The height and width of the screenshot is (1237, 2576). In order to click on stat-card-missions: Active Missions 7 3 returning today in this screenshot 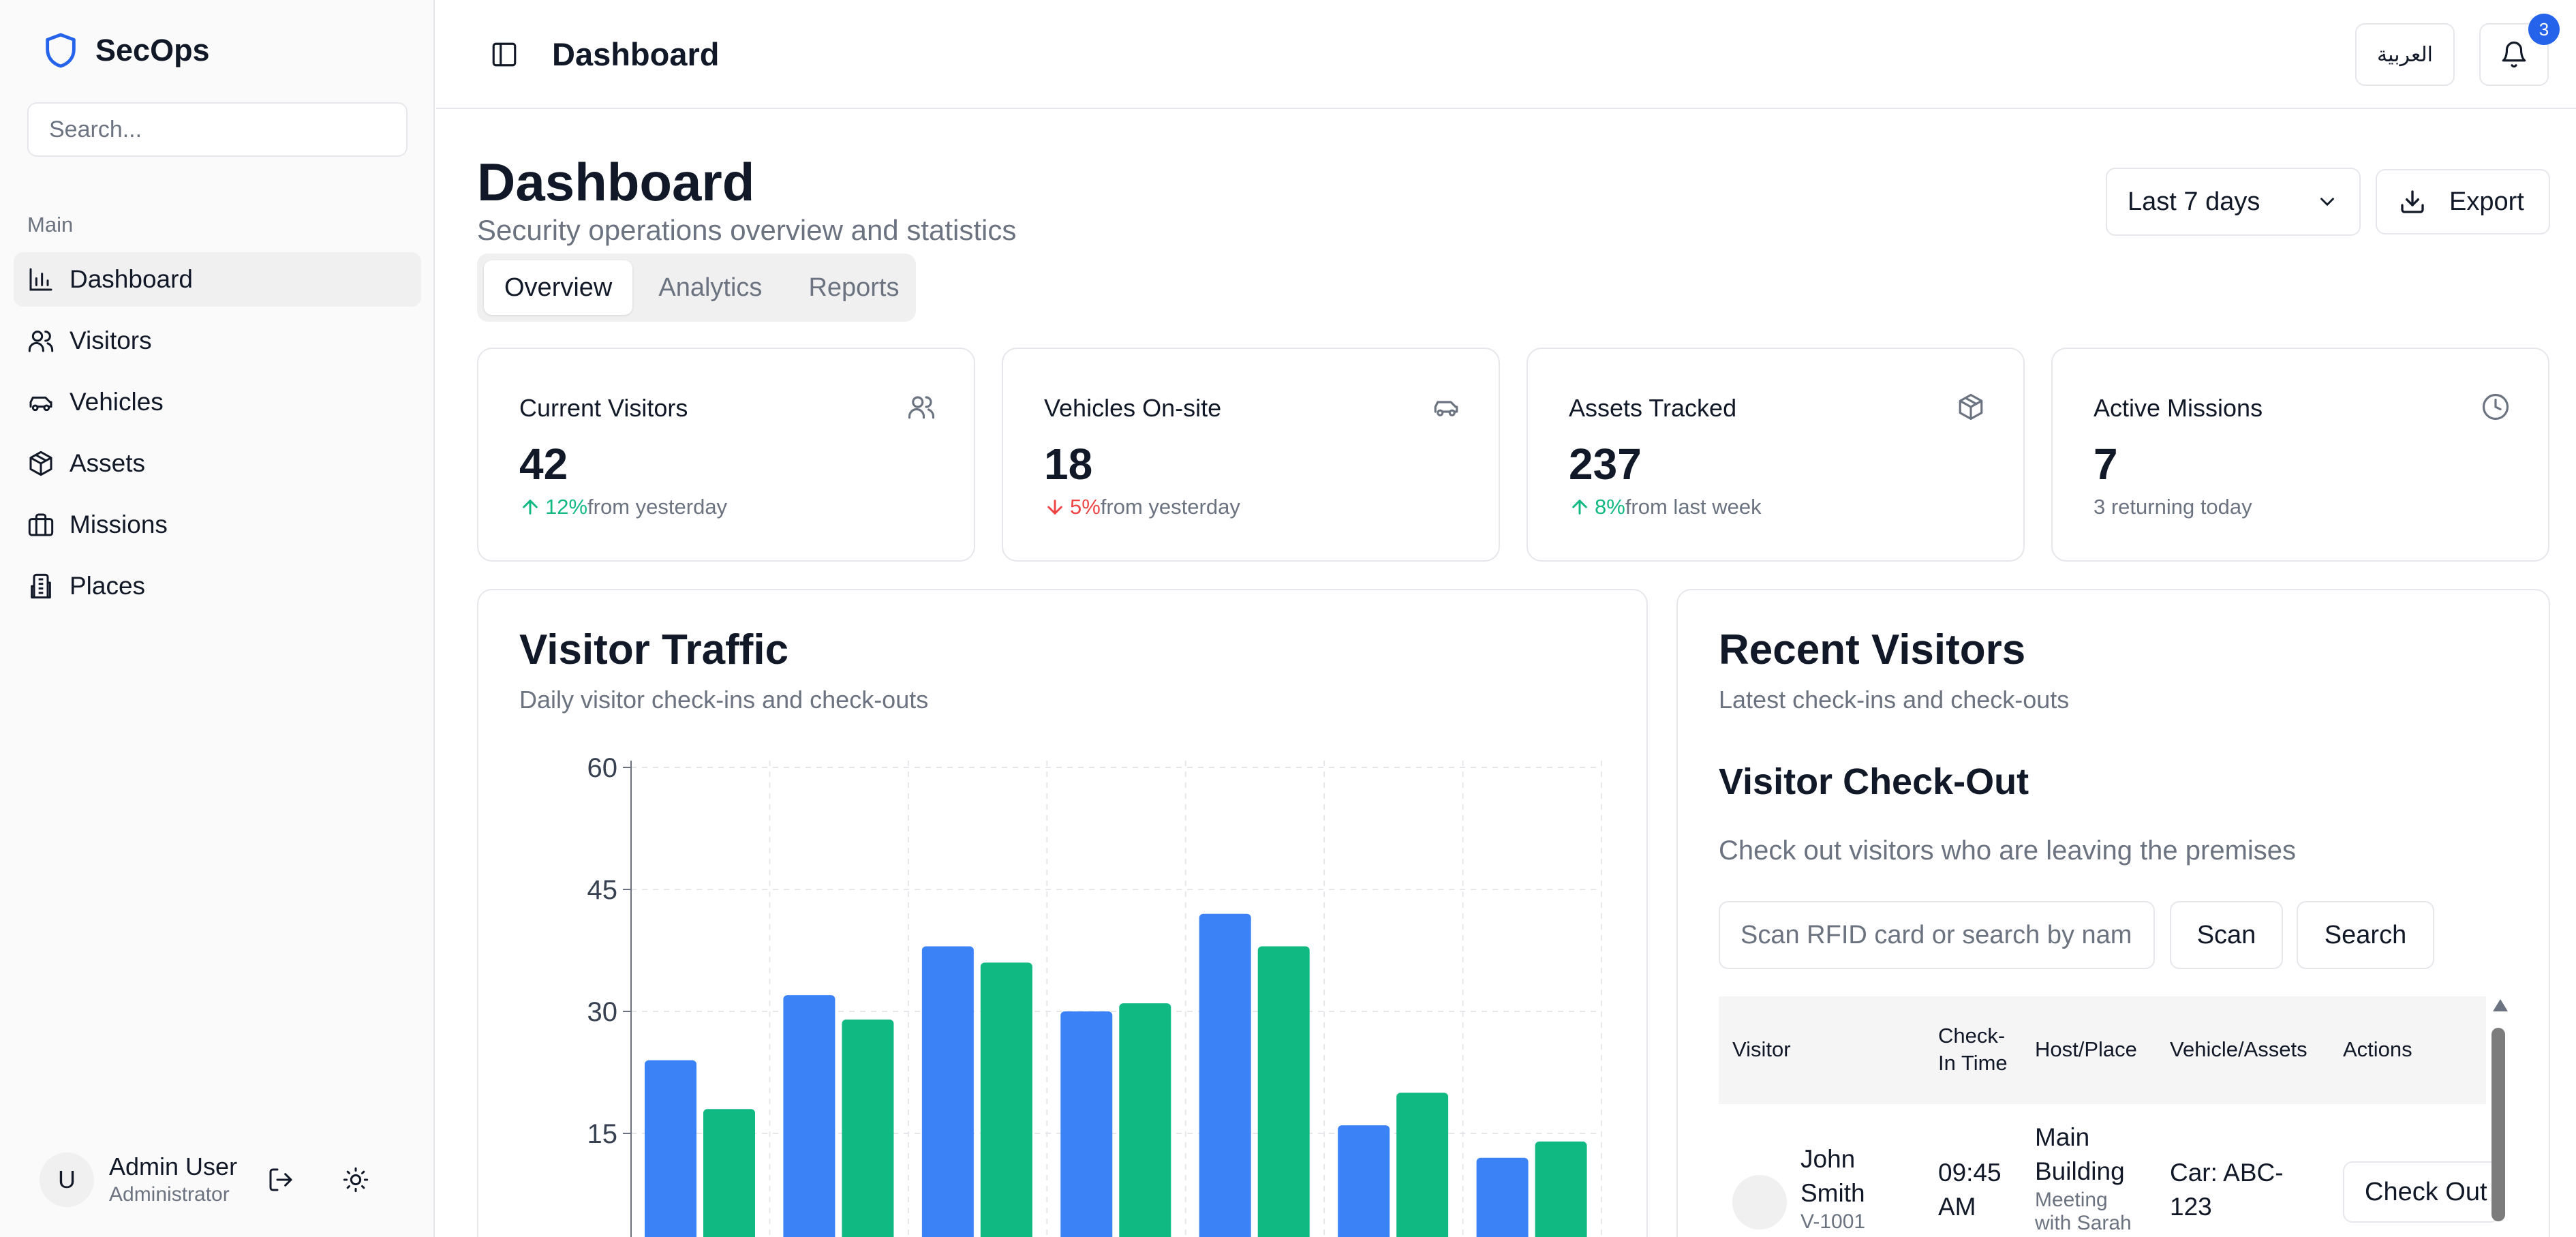, I will do `click(2300, 455)`.